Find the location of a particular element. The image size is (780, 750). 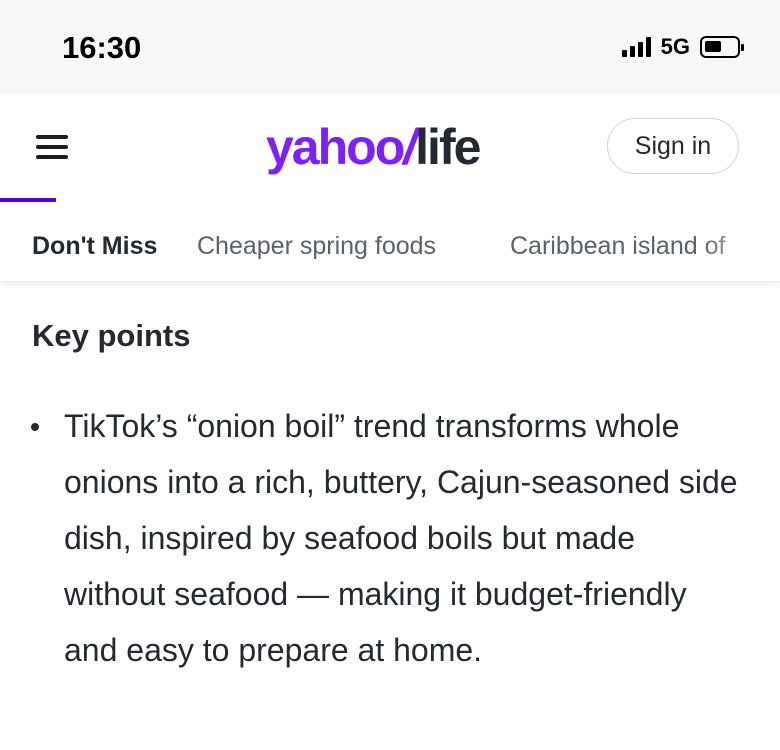

key-points-title: Key points is located at coordinates (111, 335).